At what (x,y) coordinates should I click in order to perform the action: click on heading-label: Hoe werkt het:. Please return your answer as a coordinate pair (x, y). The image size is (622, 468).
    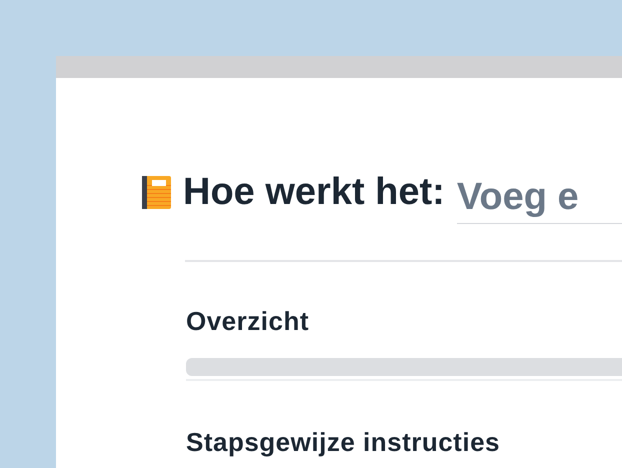
    Looking at the image, I should click on (314, 192).